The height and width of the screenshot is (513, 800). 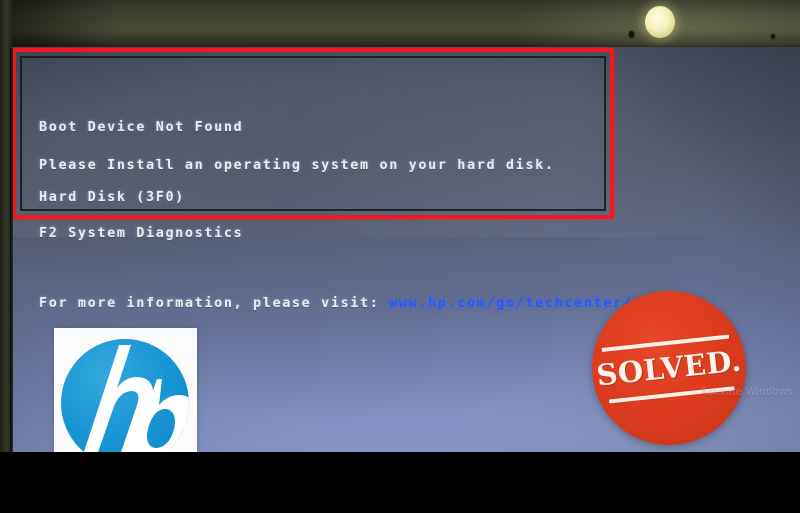 I want to click on microphone-hole-right-icon, so click(x=773, y=36).